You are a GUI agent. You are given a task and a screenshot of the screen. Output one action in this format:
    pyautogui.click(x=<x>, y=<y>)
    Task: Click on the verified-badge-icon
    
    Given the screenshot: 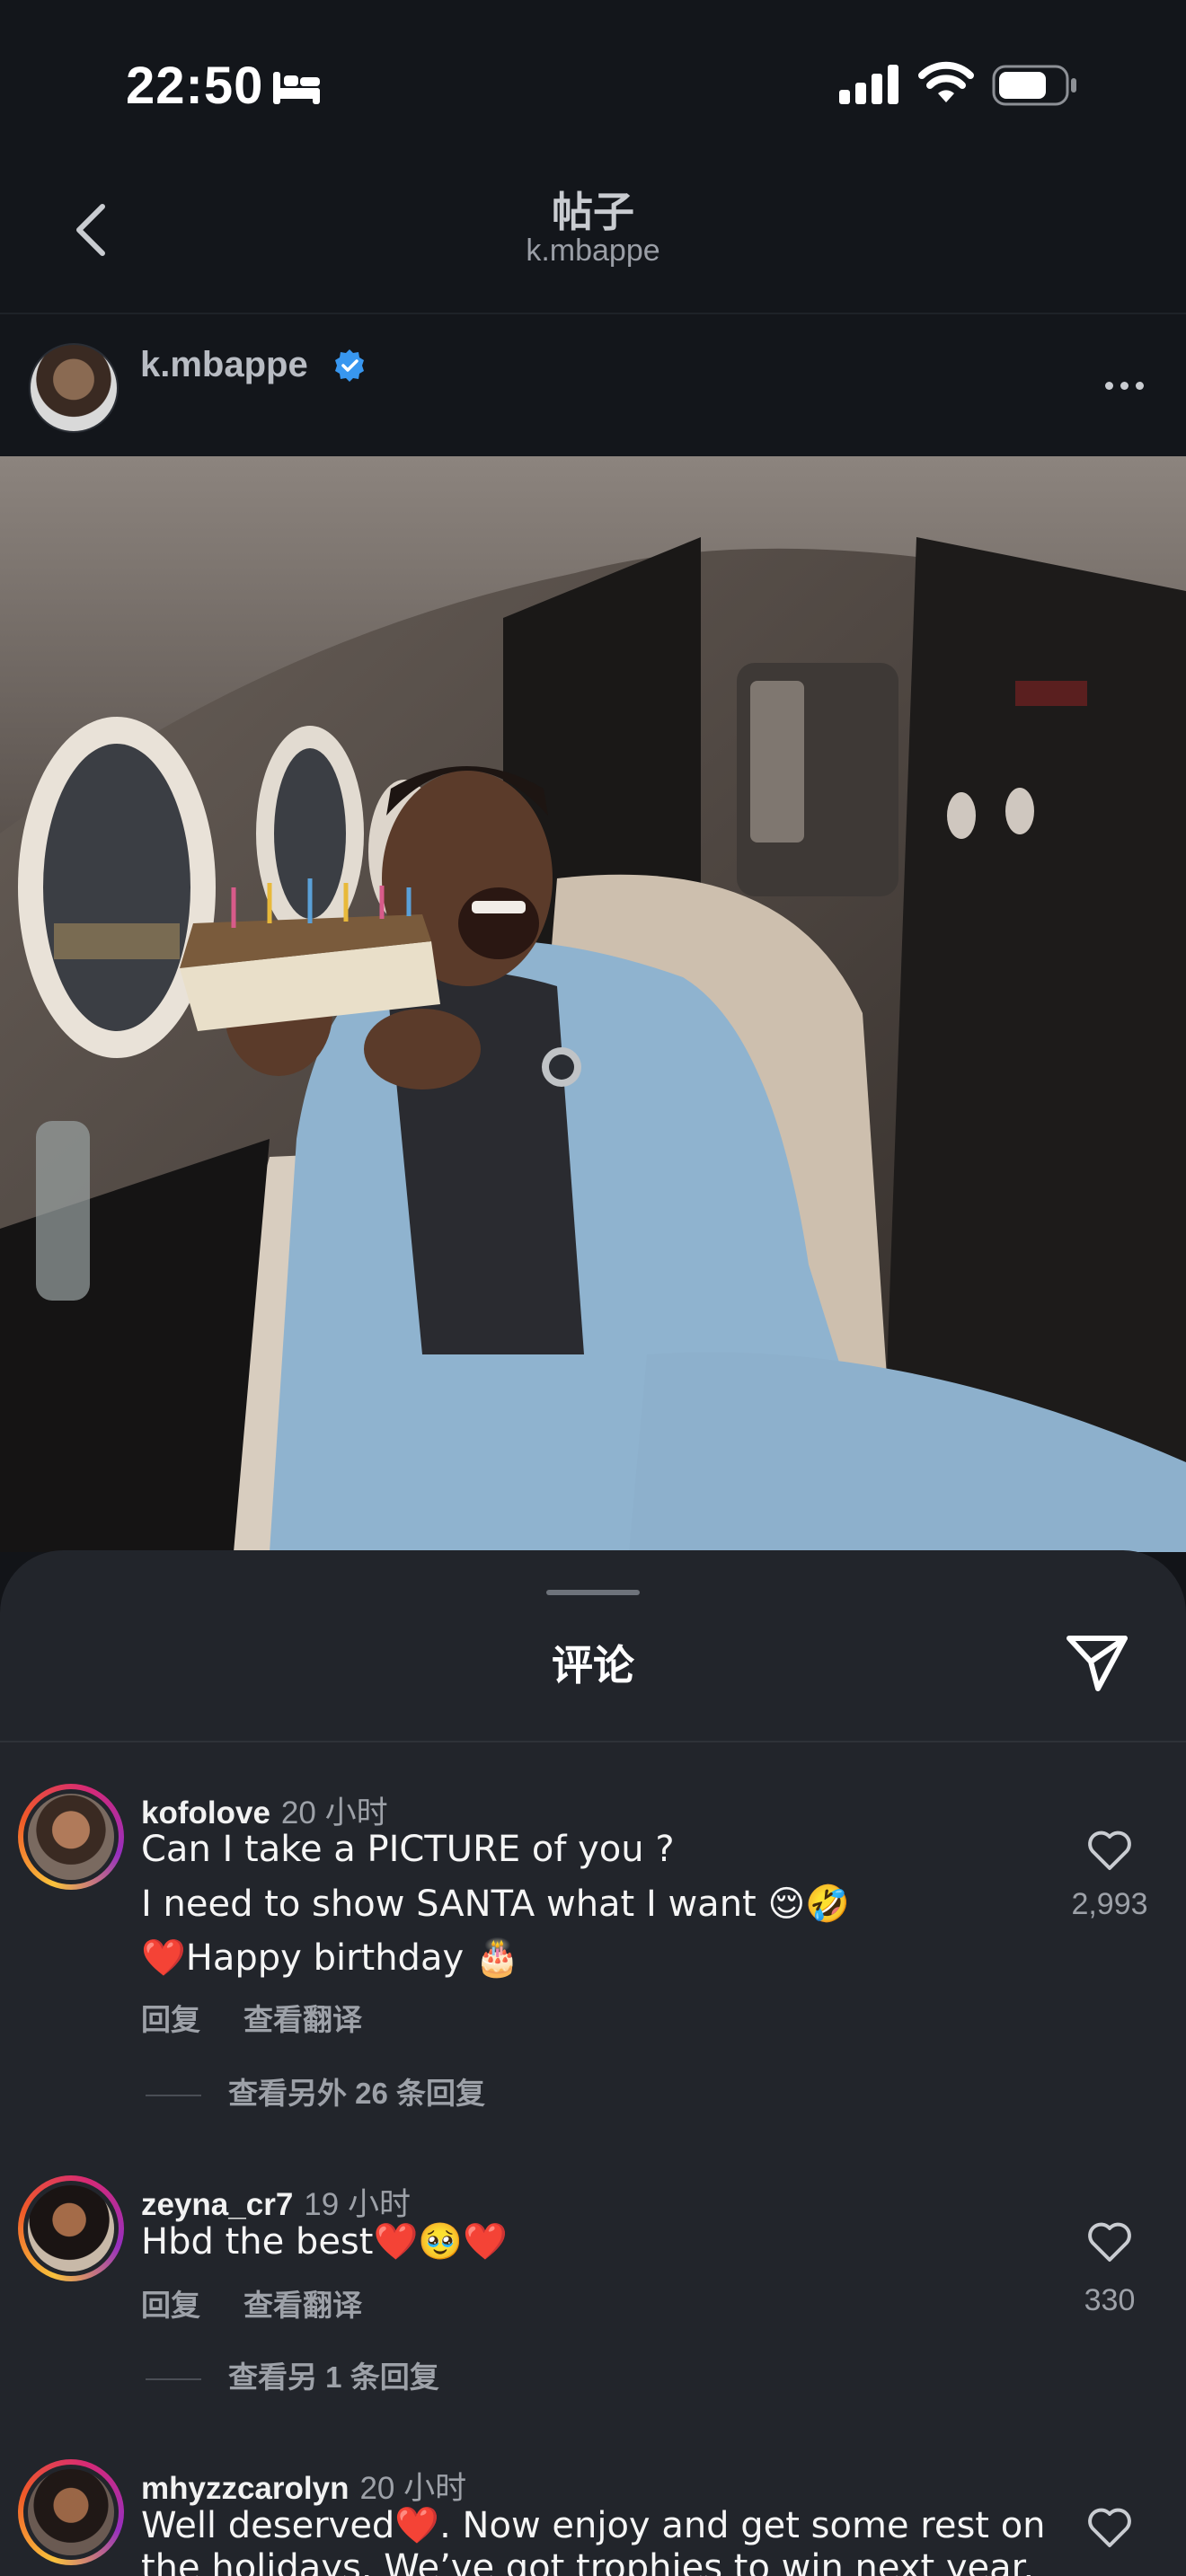 What is the action you would take?
    pyautogui.click(x=349, y=365)
    